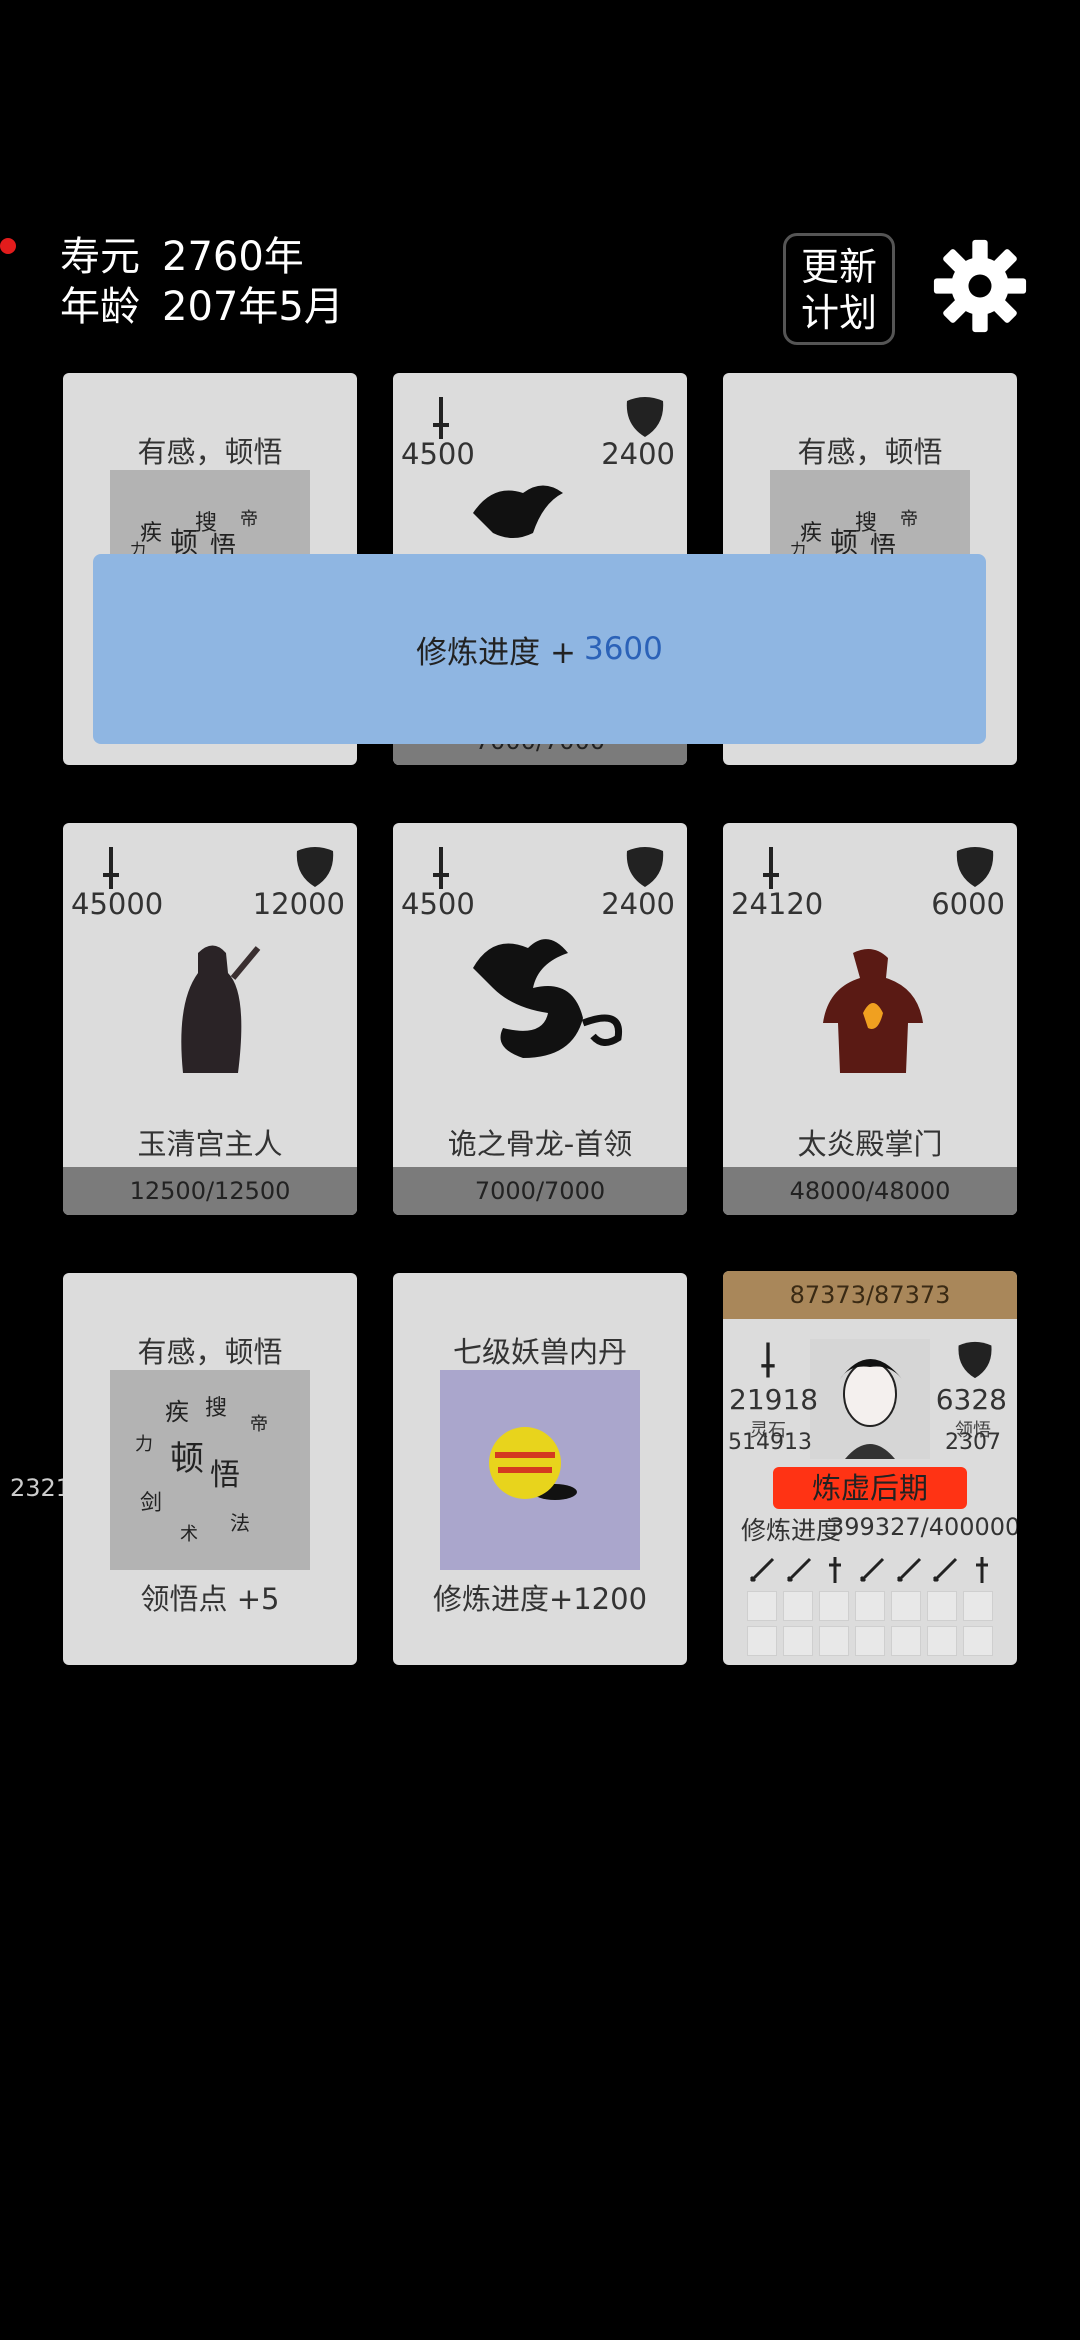 The image size is (1080, 2340). What do you see at coordinates (923, 1527) in the screenshot?
I see `progress-value: 399327/400000` at bounding box center [923, 1527].